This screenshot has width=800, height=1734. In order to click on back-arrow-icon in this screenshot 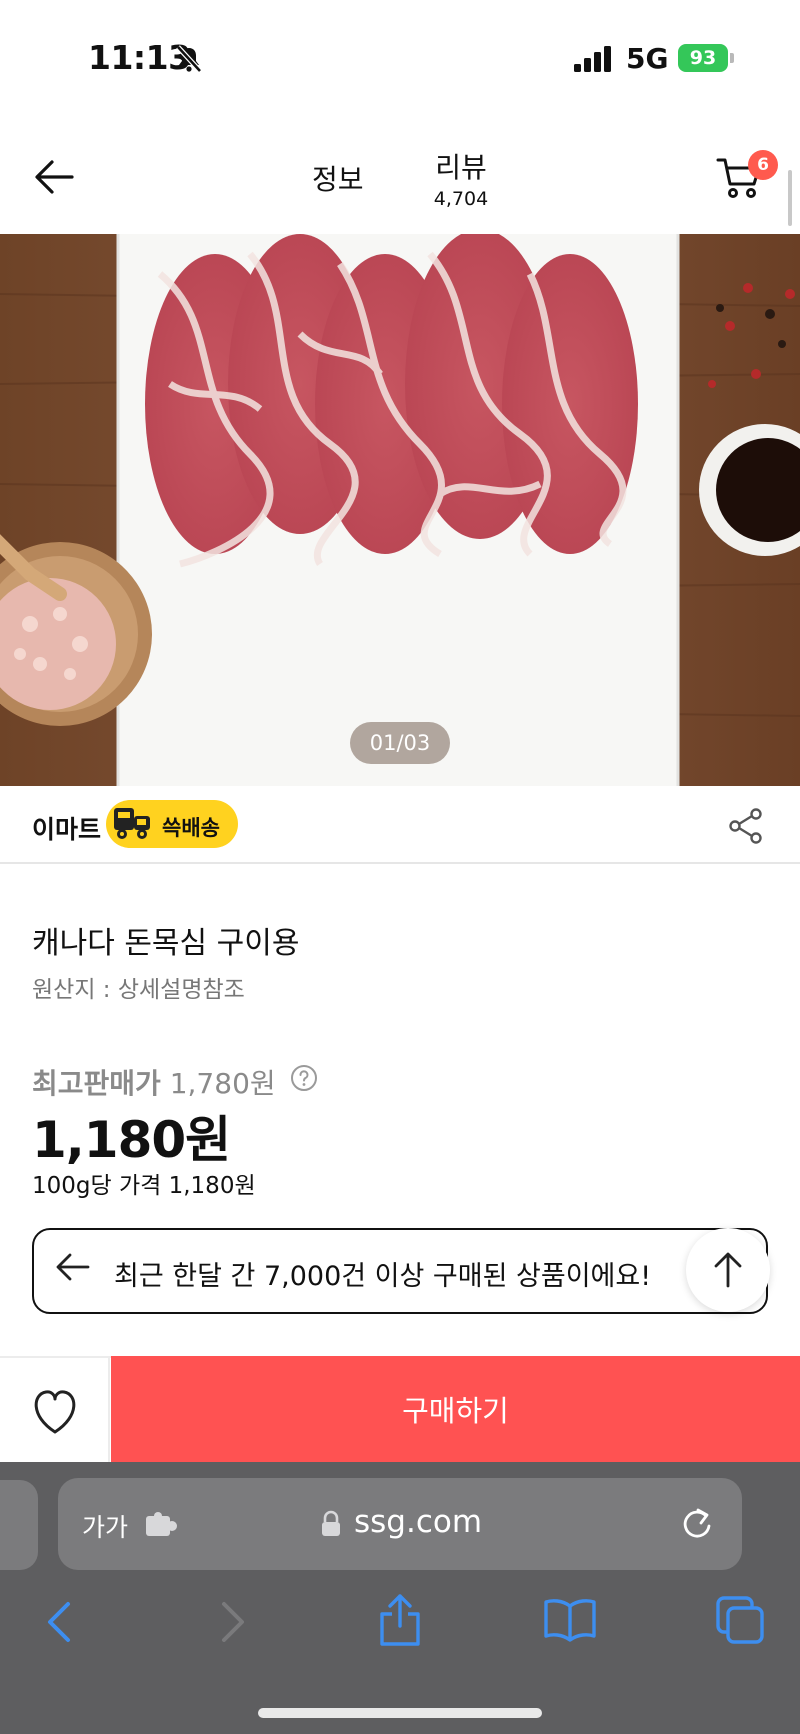, I will do `click(55, 177)`.